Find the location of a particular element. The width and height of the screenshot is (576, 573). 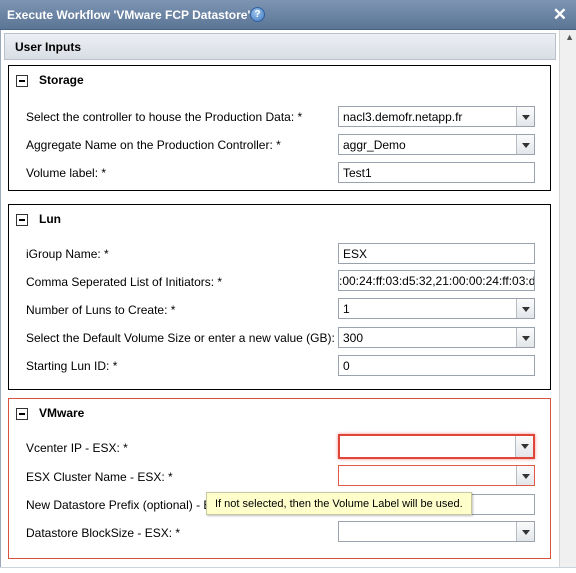

initiators-label: Comma Seperated List of Initiators: * is located at coordinates (124, 282).